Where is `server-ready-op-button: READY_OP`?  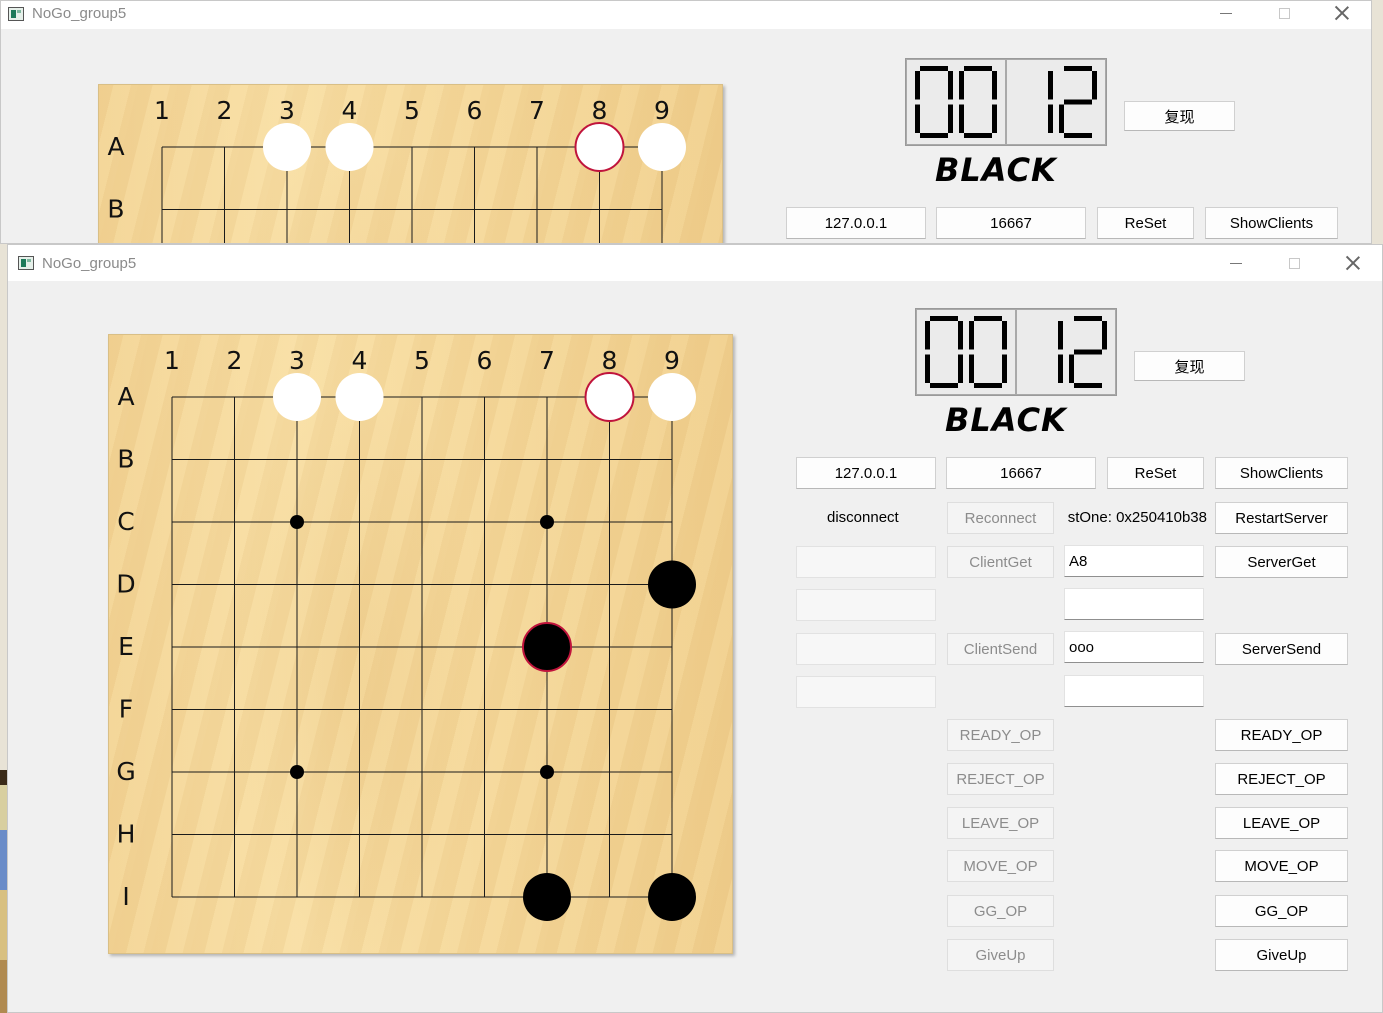 server-ready-op-button: READY_OP is located at coordinates (1281, 735).